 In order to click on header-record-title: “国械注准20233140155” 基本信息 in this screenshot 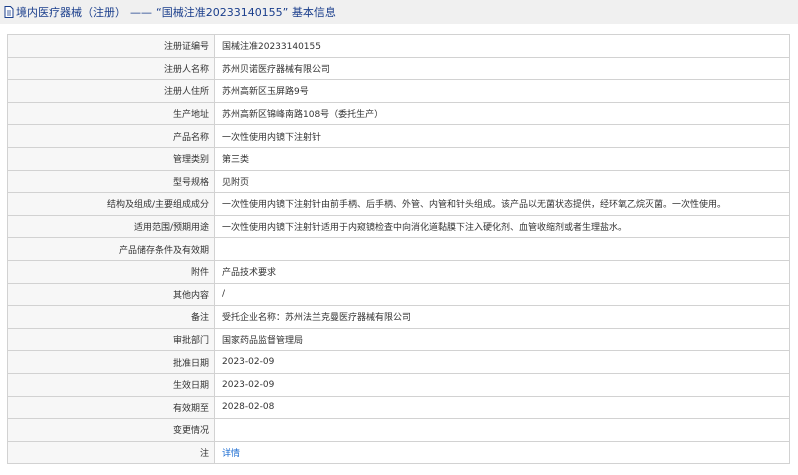, I will do `click(246, 12)`.